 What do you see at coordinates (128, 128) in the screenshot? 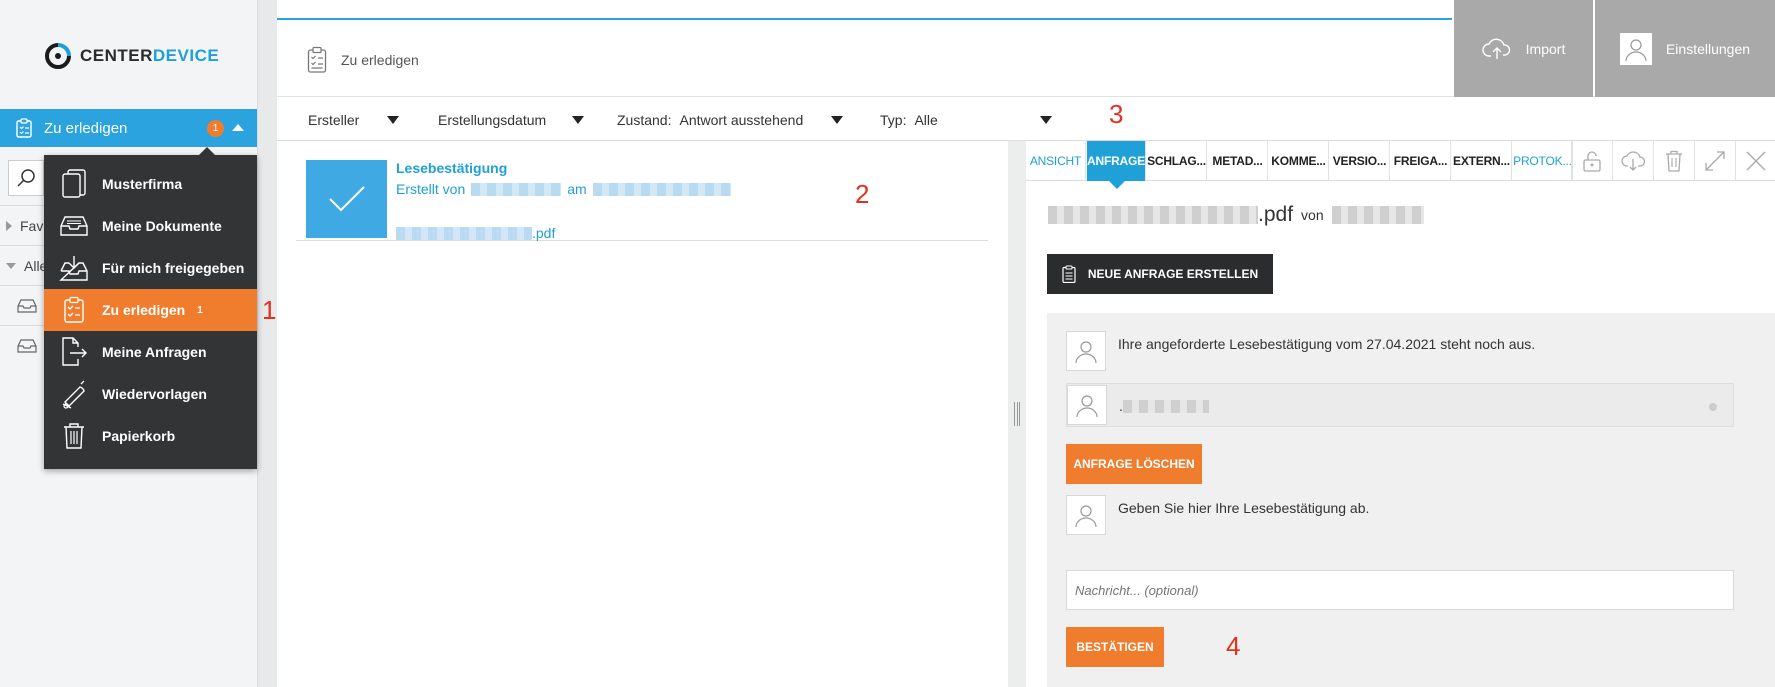
I see `todo-nav-toggle: Zu erledigen 1` at bounding box center [128, 128].